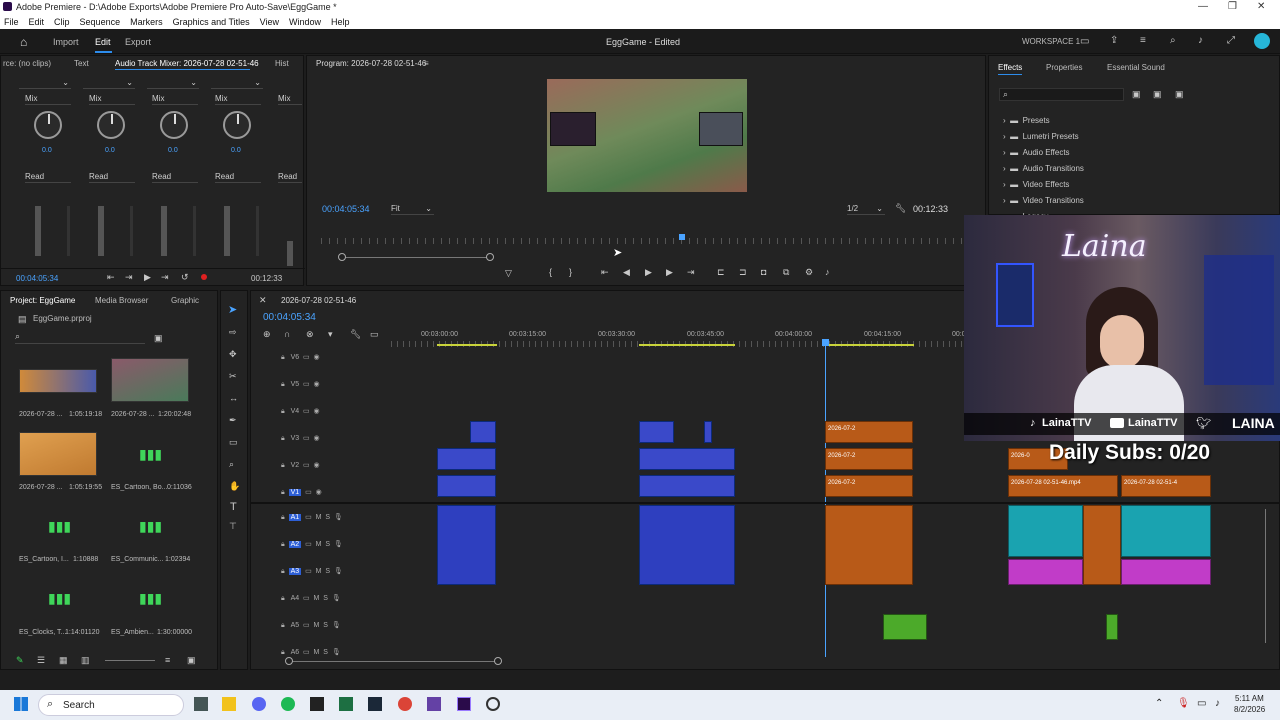 Image resolution: width=1280 pixels, height=720 pixels. What do you see at coordinates (1010, 67) in the screenshot?
I see `tab-effects: Effects` at bounding box center [1010, 67].